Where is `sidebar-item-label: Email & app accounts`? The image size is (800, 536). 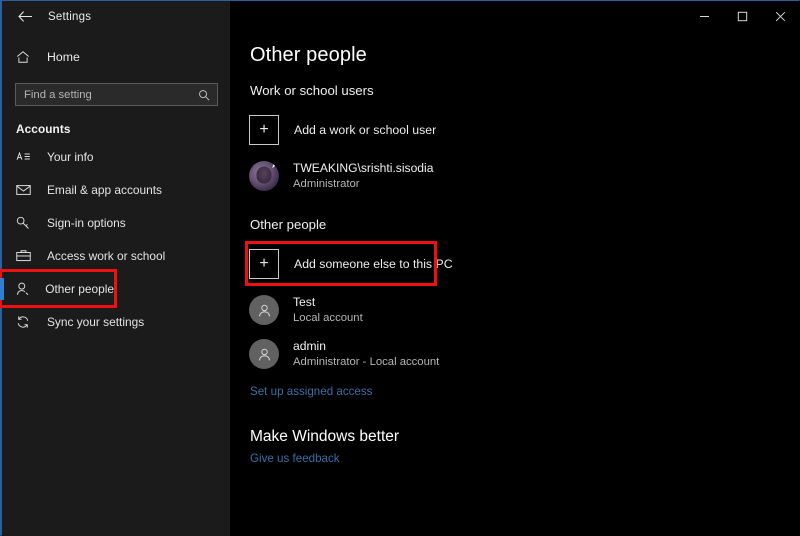 sidebar-item-label: Email & app accounts is located at coordinates (105, 189).